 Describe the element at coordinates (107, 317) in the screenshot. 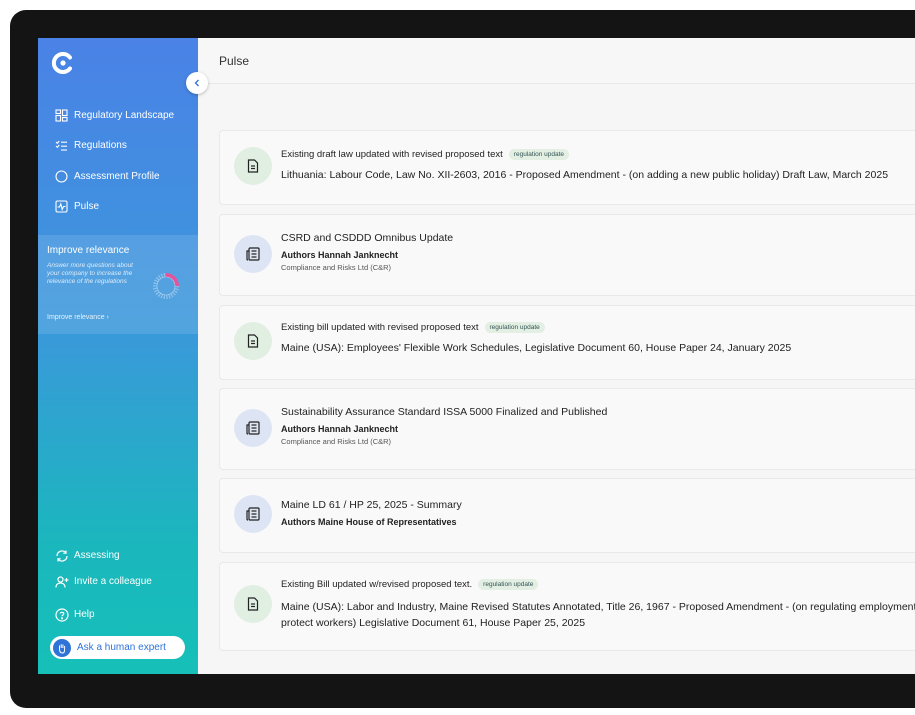

I see `chevron-right-icon: ›` at that location.